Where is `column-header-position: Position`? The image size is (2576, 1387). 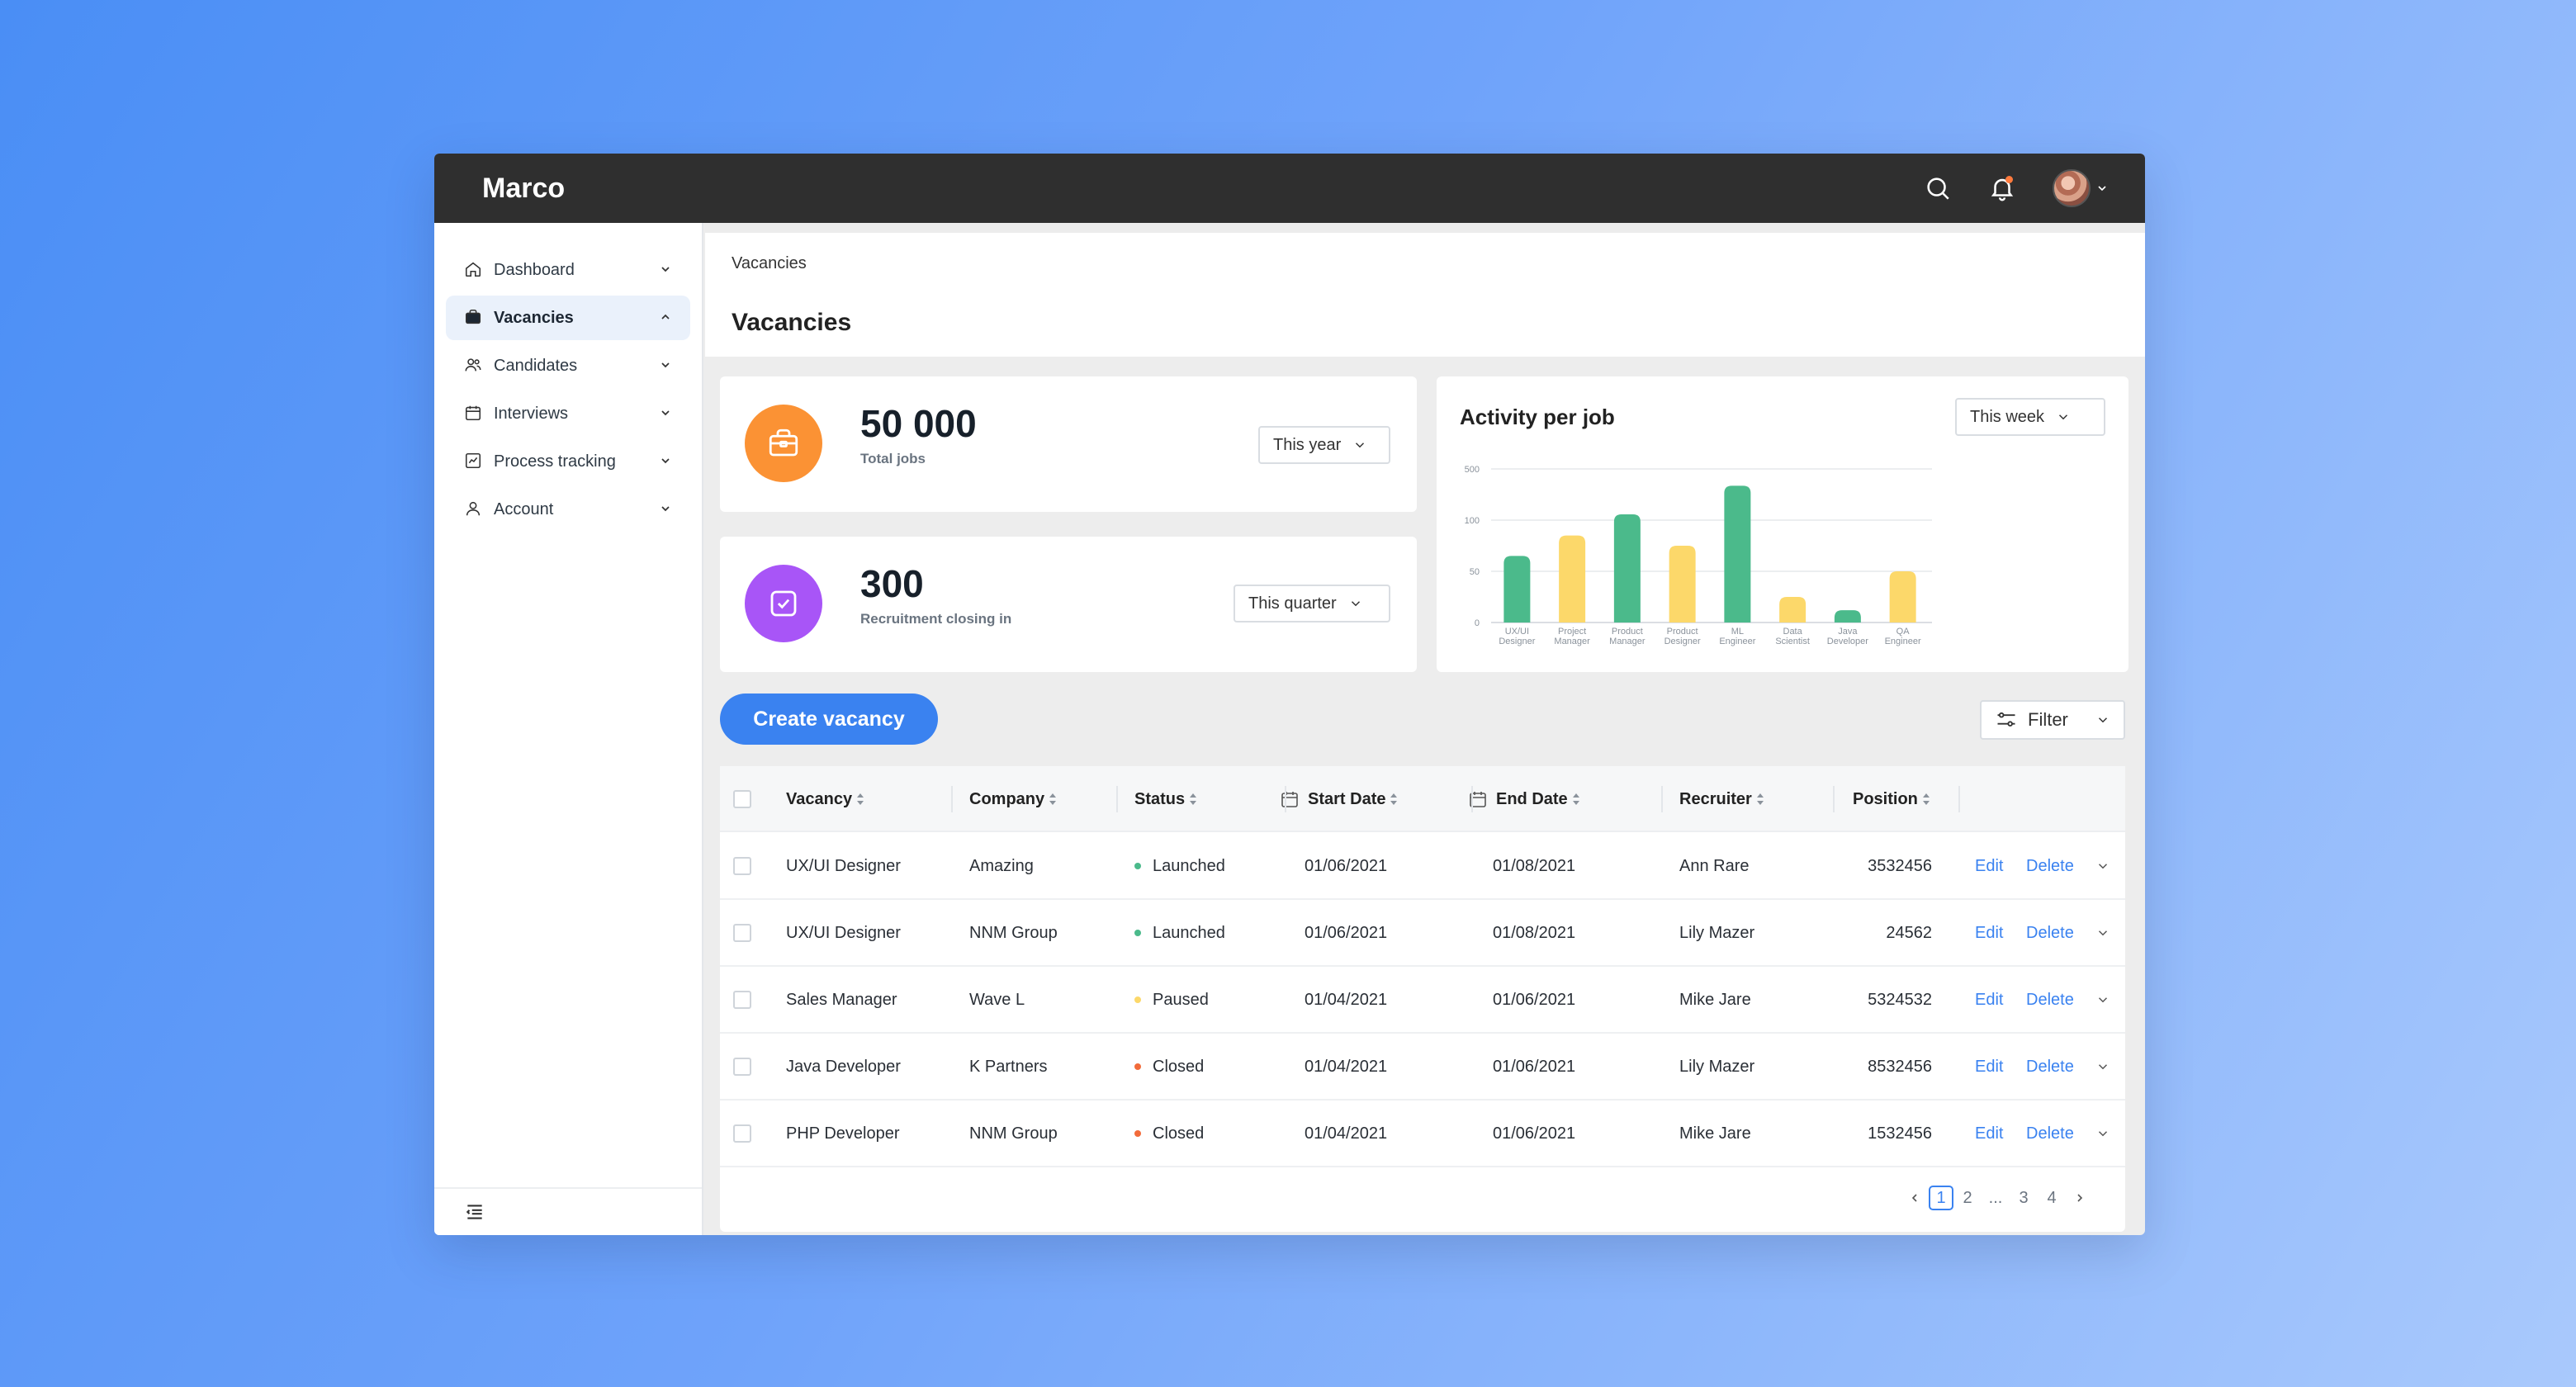
column-header-position: Position is located at coordinates (1892, 799).